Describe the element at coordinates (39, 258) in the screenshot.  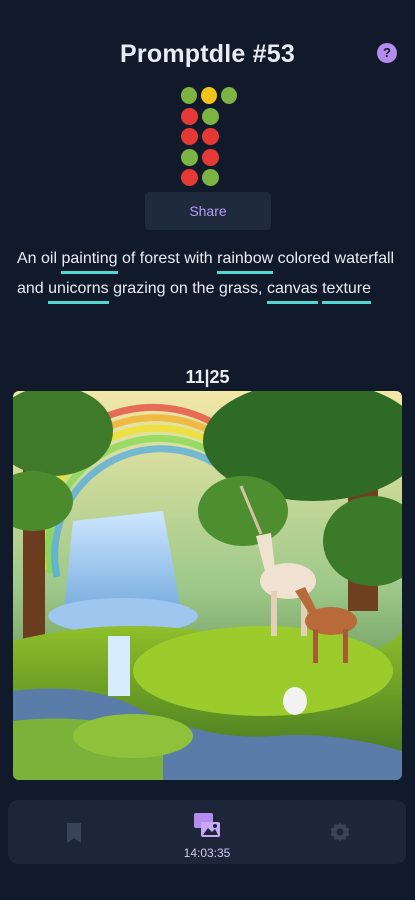
I see `prompt-word: An oil` at that location.